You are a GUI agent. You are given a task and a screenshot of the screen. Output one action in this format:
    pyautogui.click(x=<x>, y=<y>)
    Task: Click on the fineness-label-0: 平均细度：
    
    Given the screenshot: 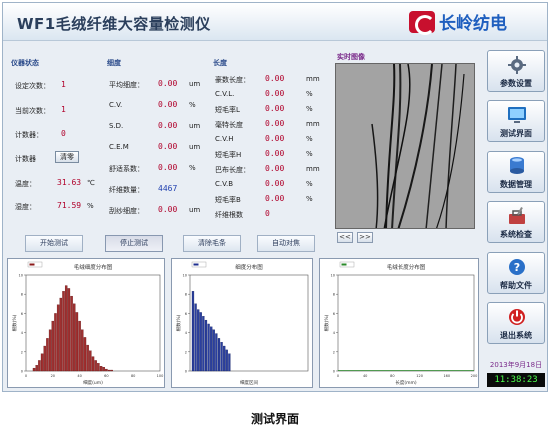 What is the action you would take?
    pyautogui.click(x=126, y=85)
    